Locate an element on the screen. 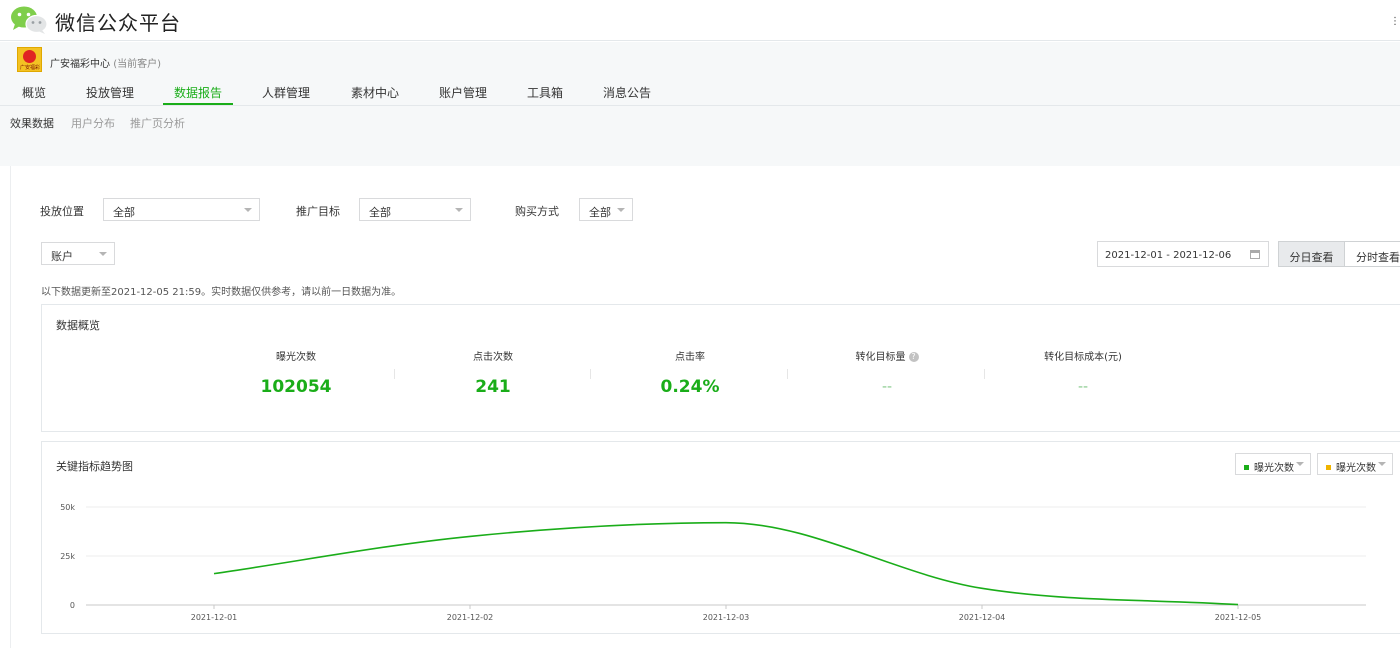 The height and width of the screenshot is (648, 1400). y-tick-label: 25k is located at coordinates (67, 556).